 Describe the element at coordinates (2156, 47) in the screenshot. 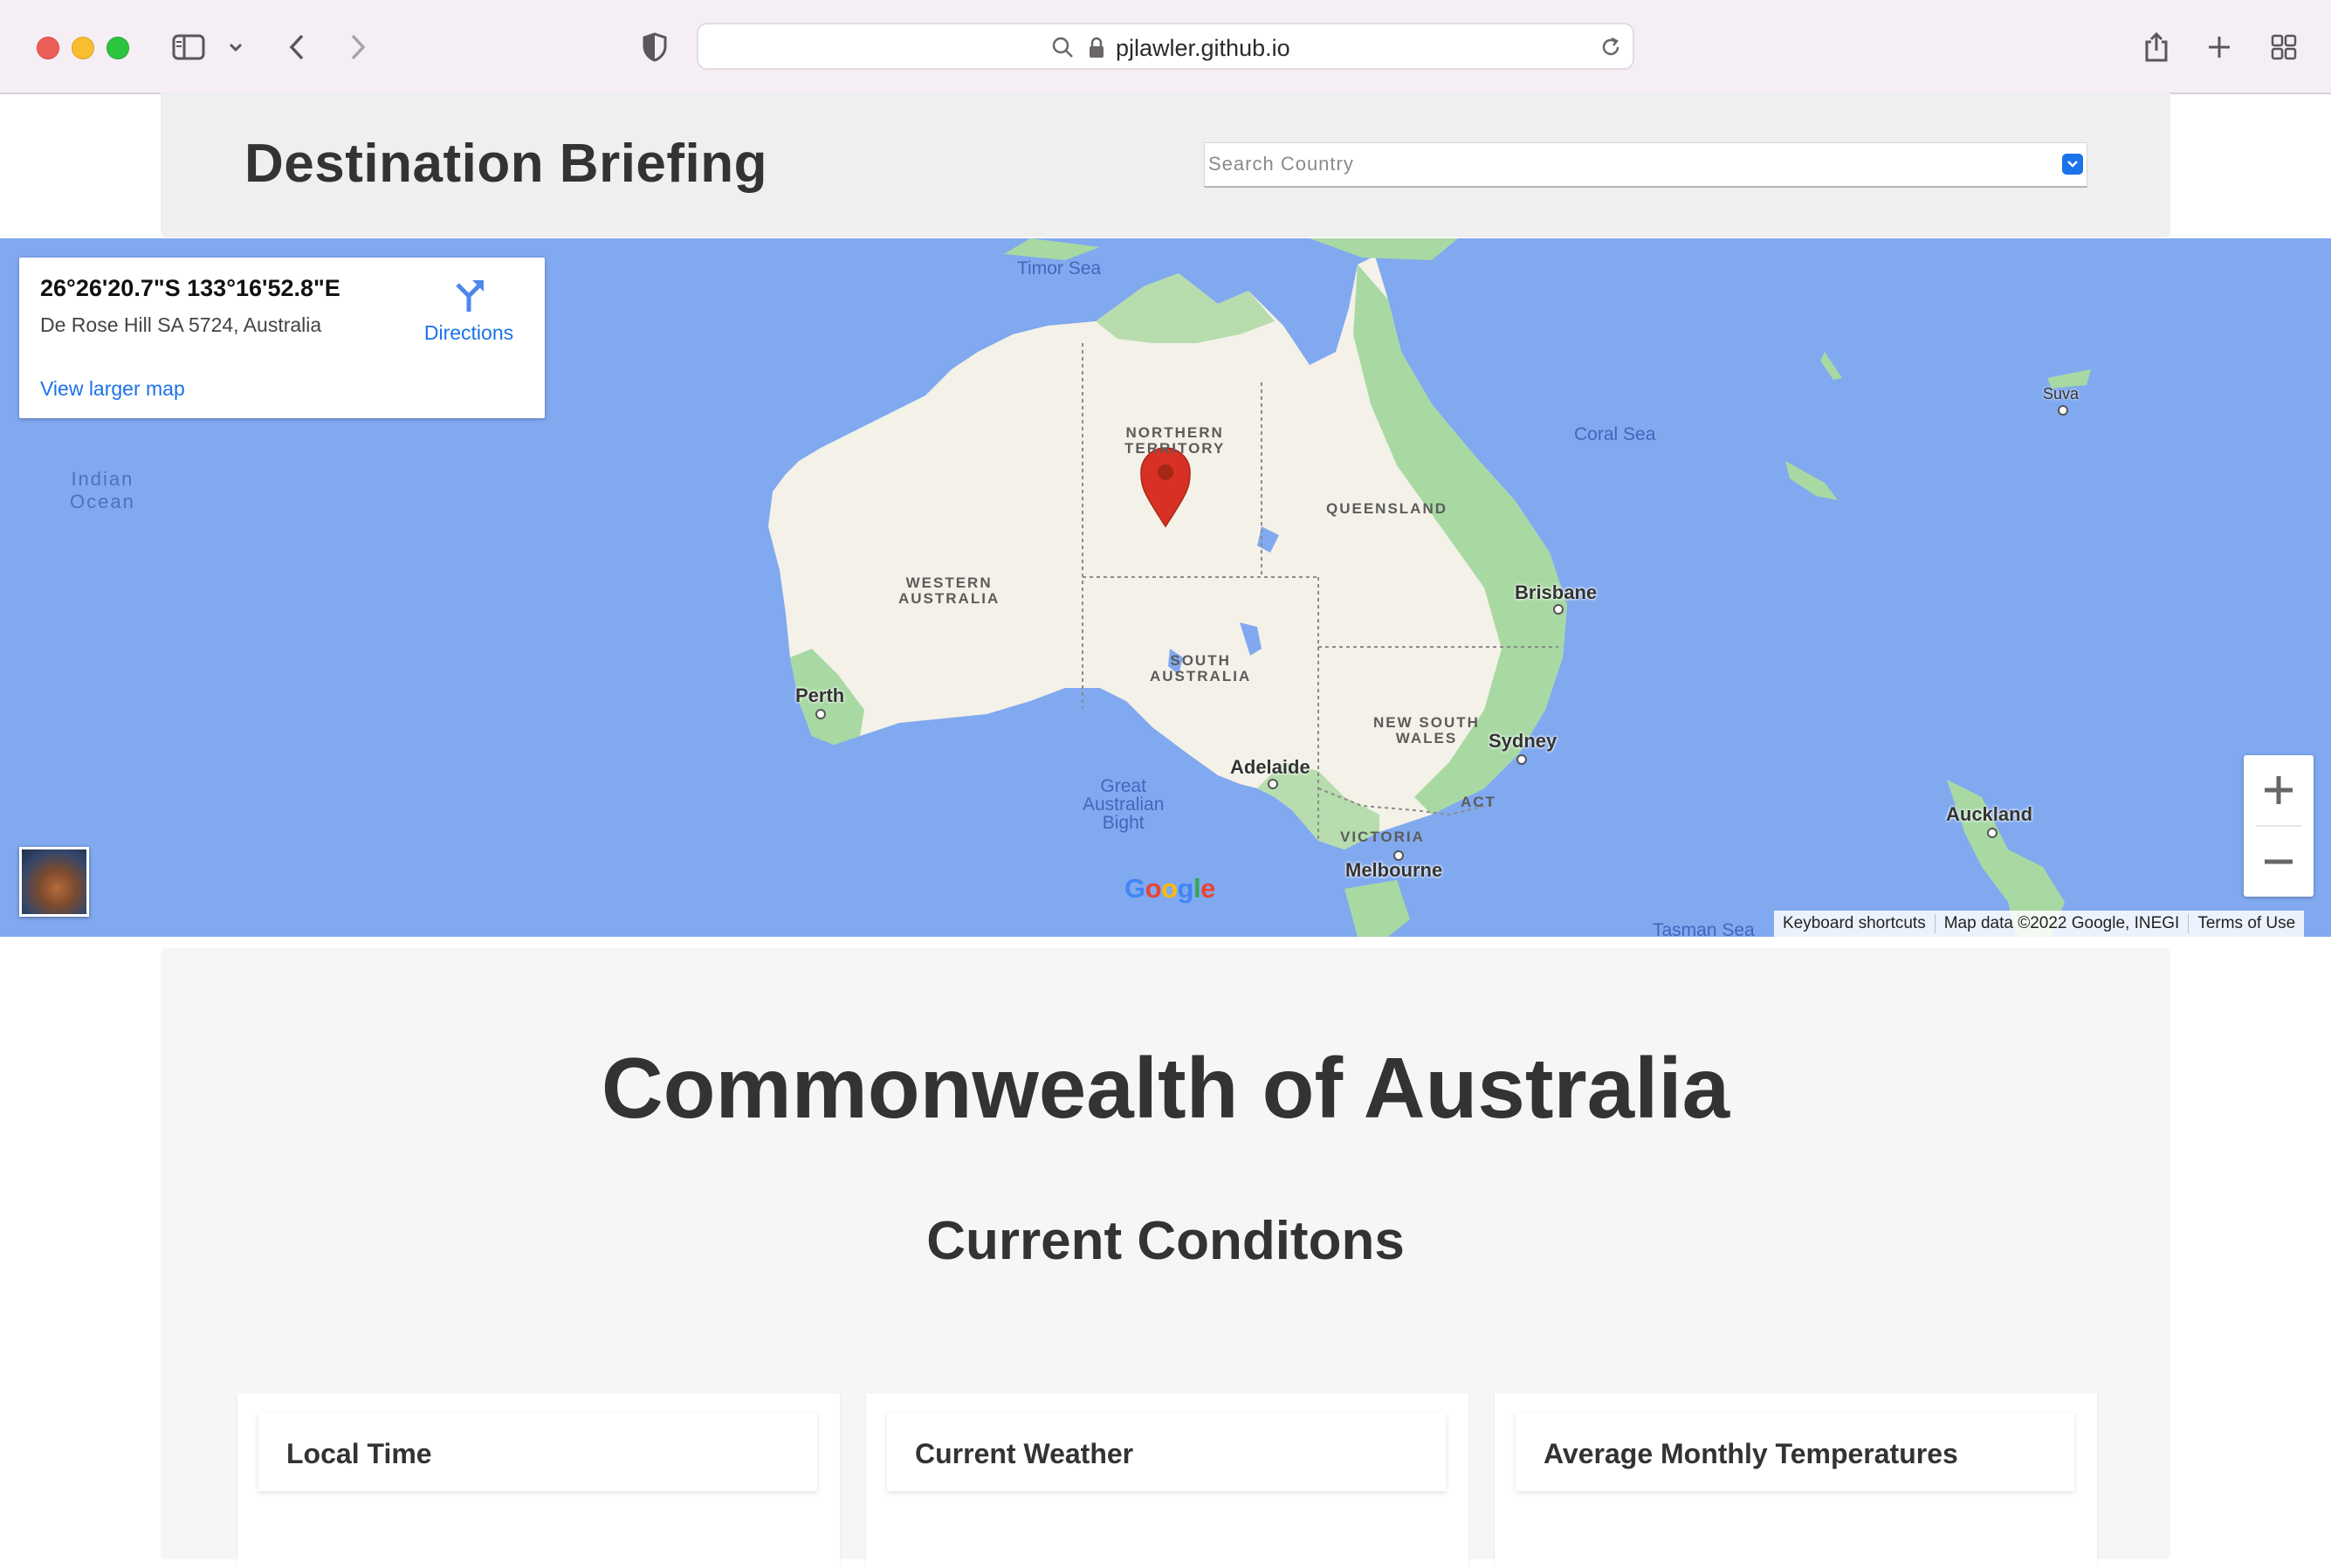

I see `share-icon` at that location.